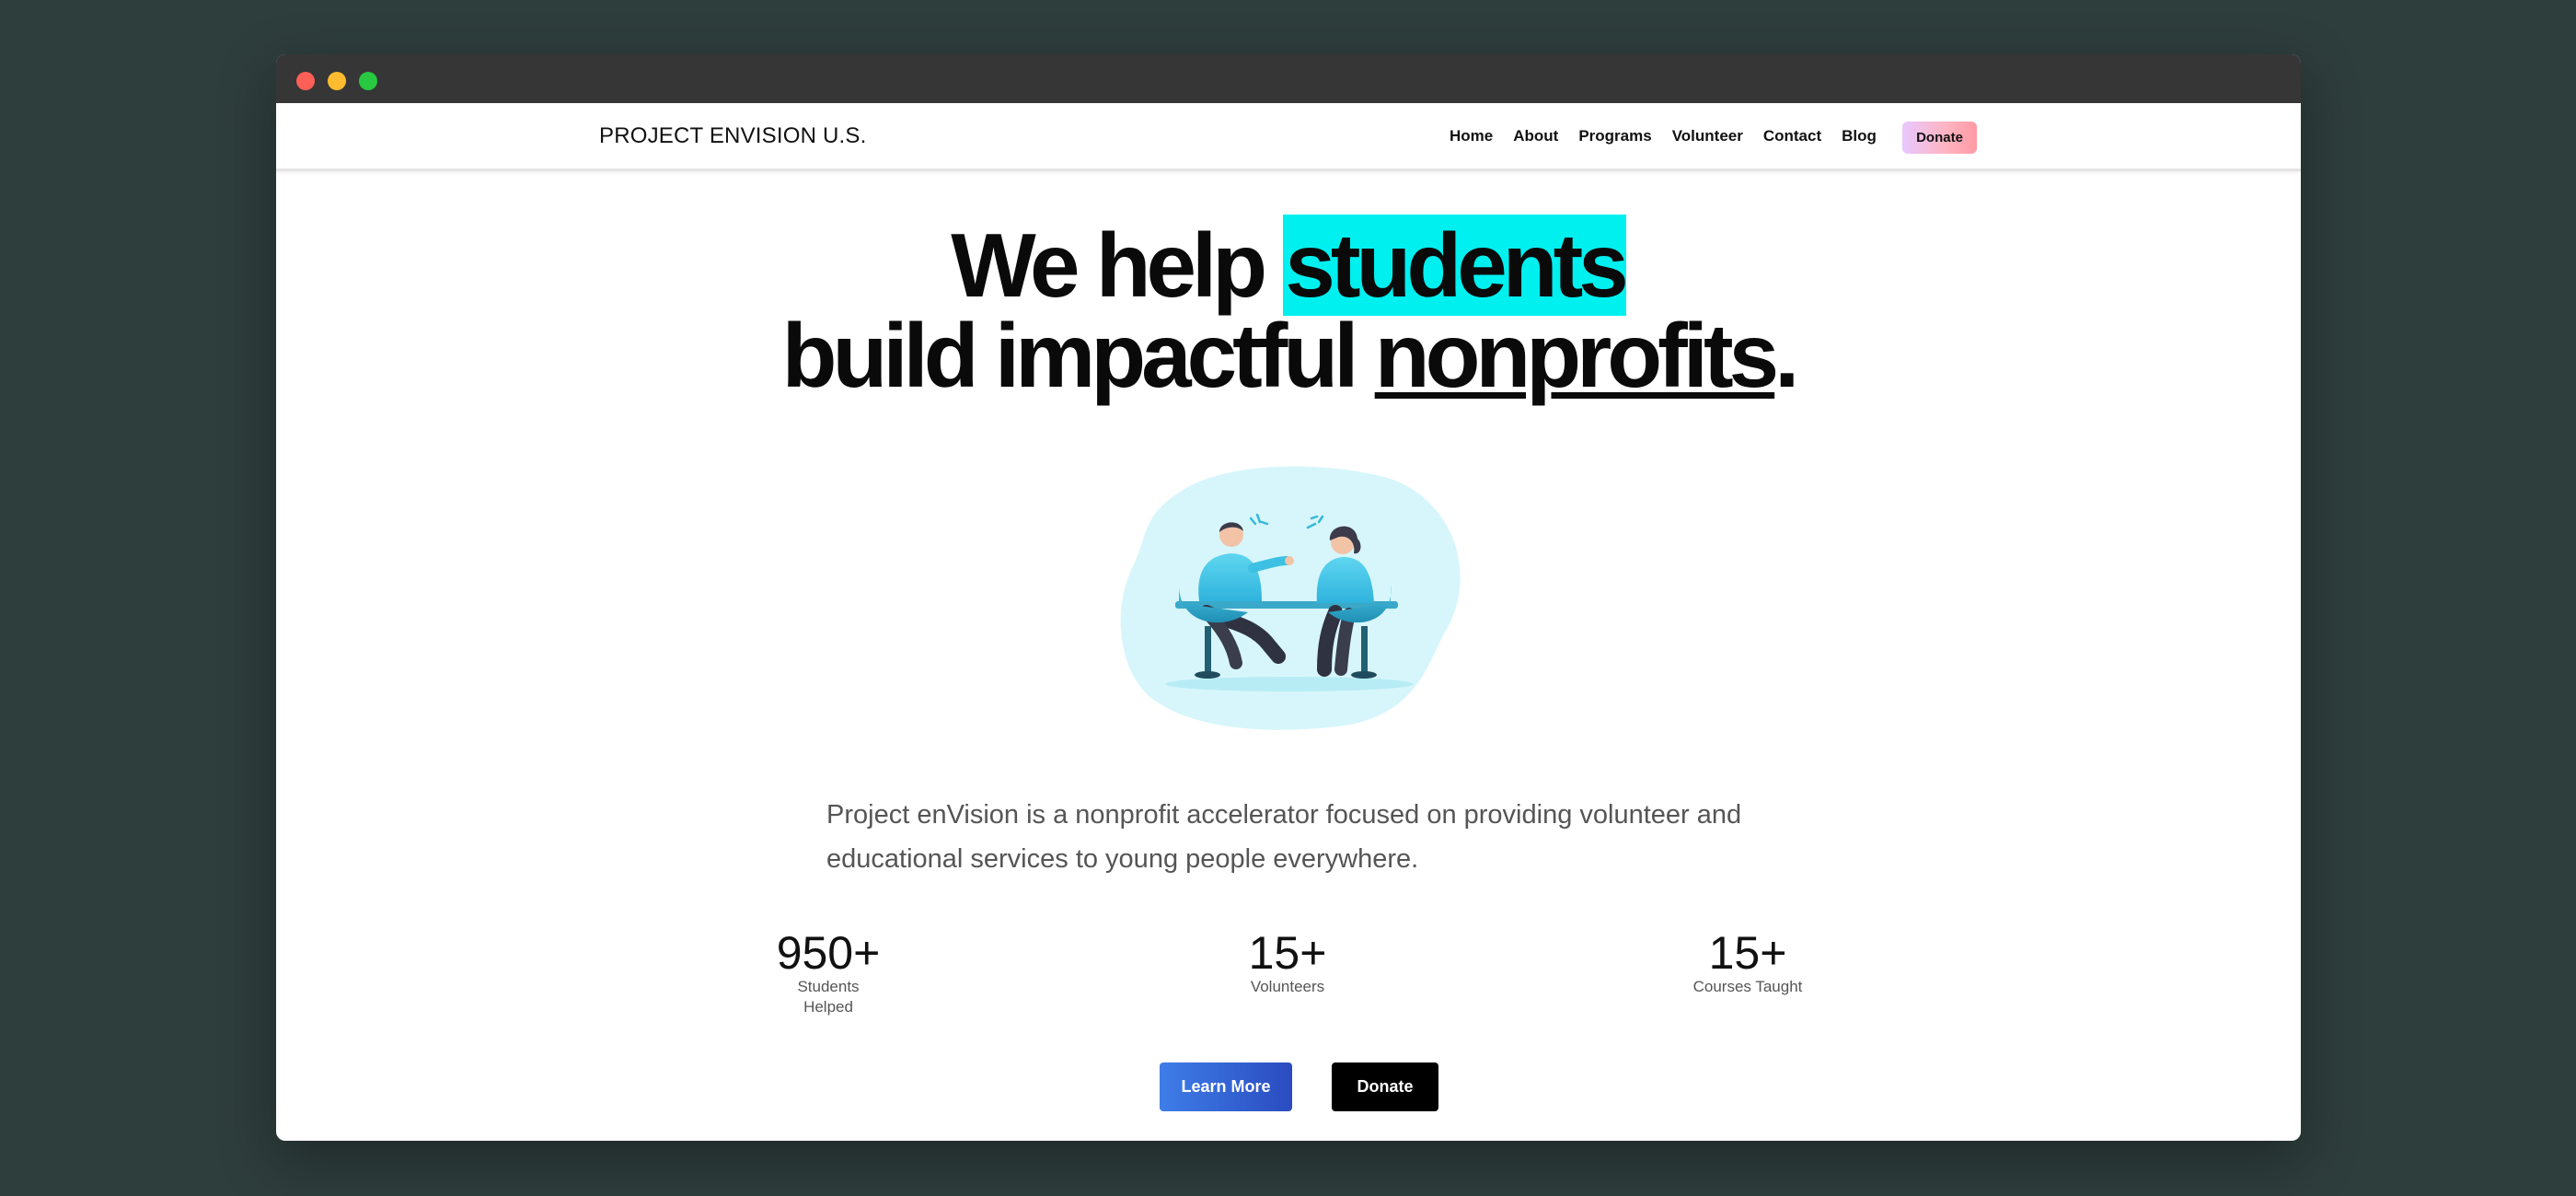 The height and width of the screenshot is (1196, 2576). Describe the element at coordinates (1287, 987) in the screenshot. I see `stat-label: Volunteers` at that location.